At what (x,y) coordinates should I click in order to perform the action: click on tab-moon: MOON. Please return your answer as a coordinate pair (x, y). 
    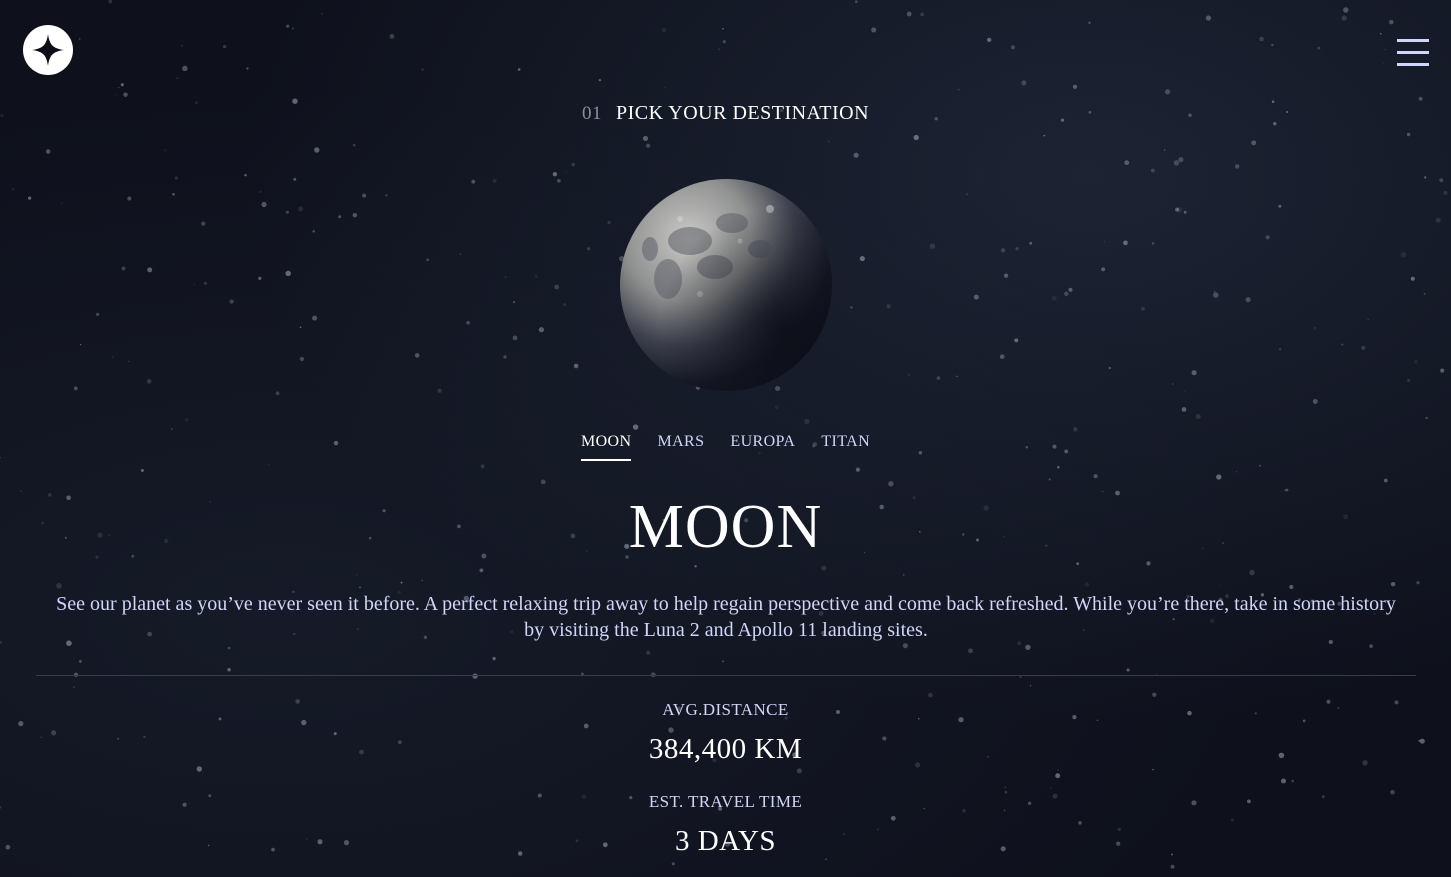
    Looking at the image, I should click on (606, 447).